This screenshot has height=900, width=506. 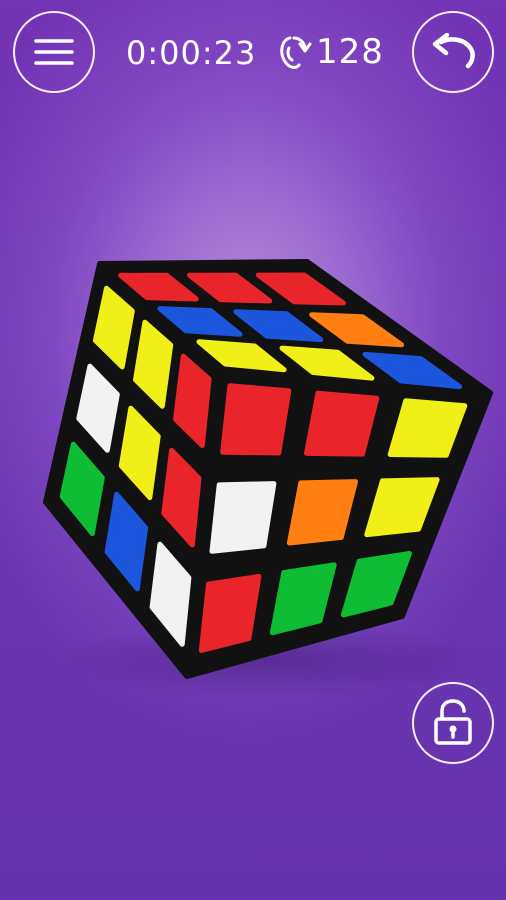 I want to click on lock-rotation-button, so click(x=453, y=723).